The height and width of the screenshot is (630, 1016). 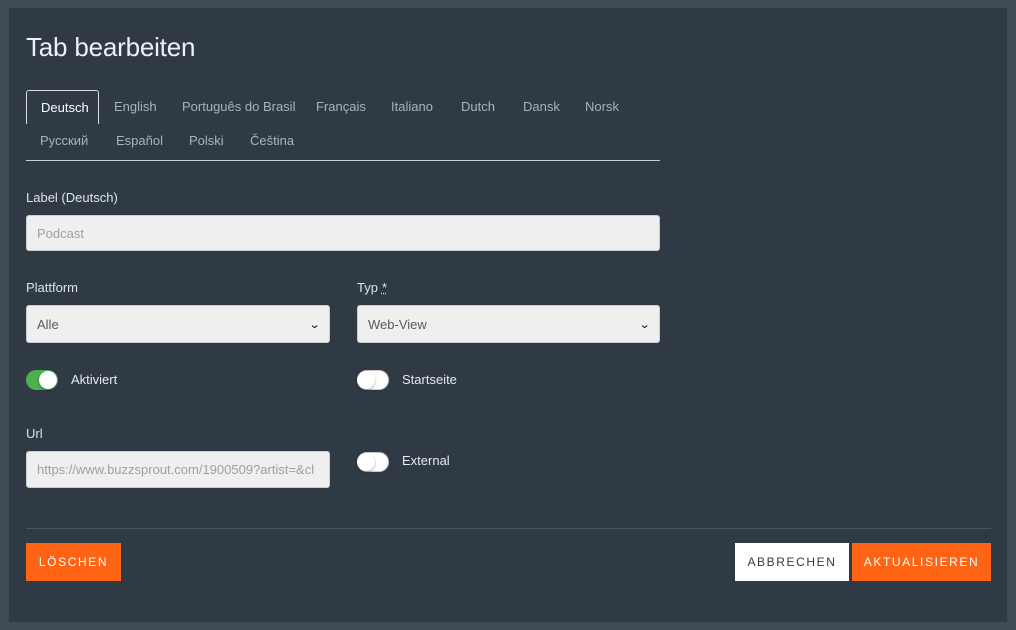 I want to click on type-label-text: Typ, so click(x=367, y=287).